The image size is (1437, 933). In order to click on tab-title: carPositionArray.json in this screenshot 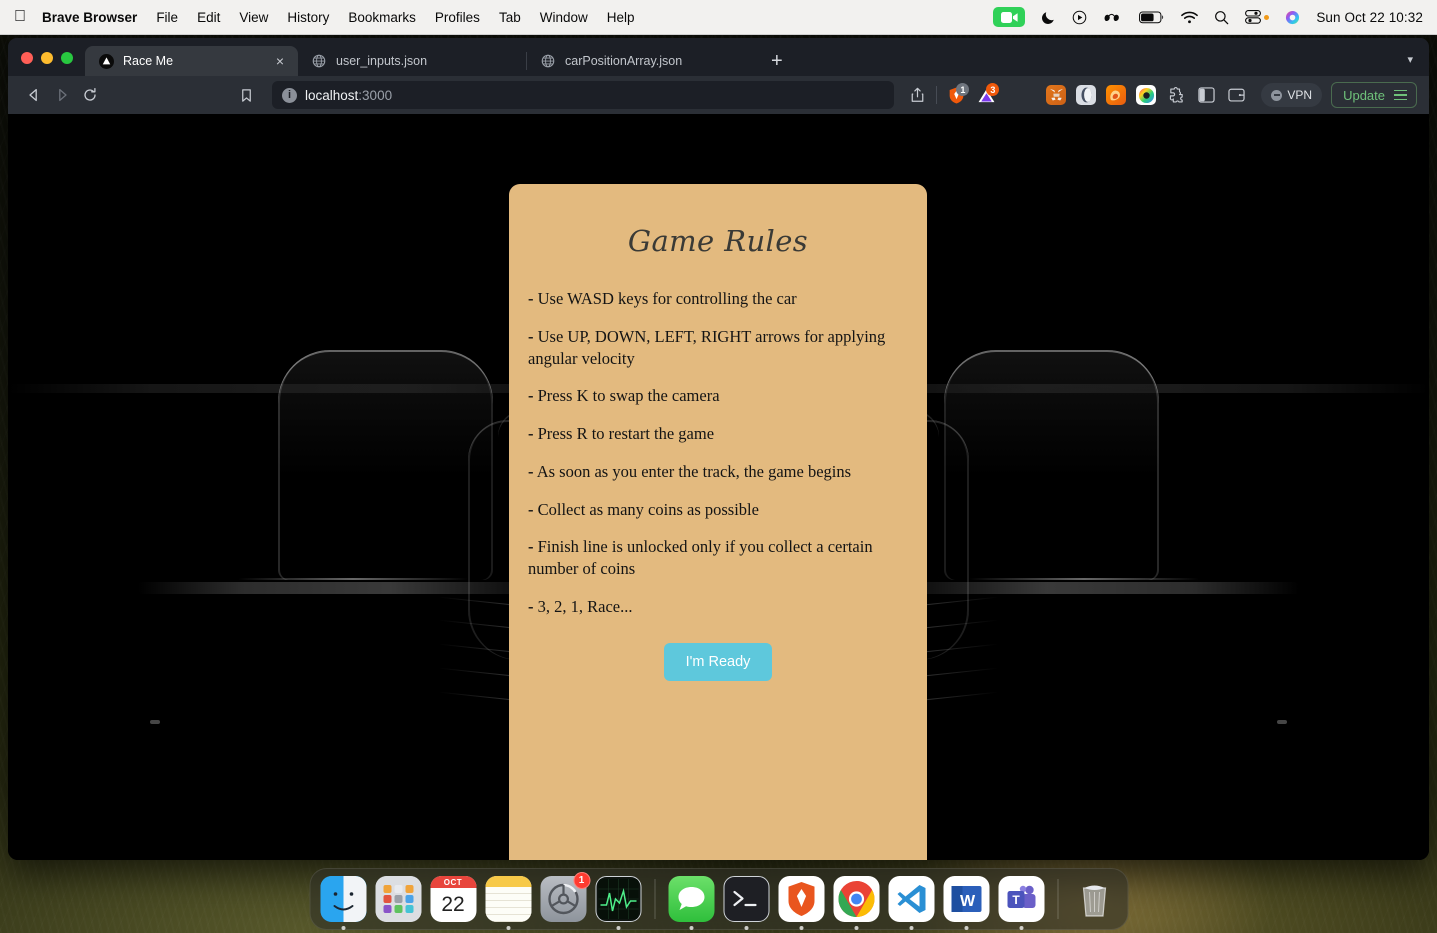, I will do `click(624, 61)`.